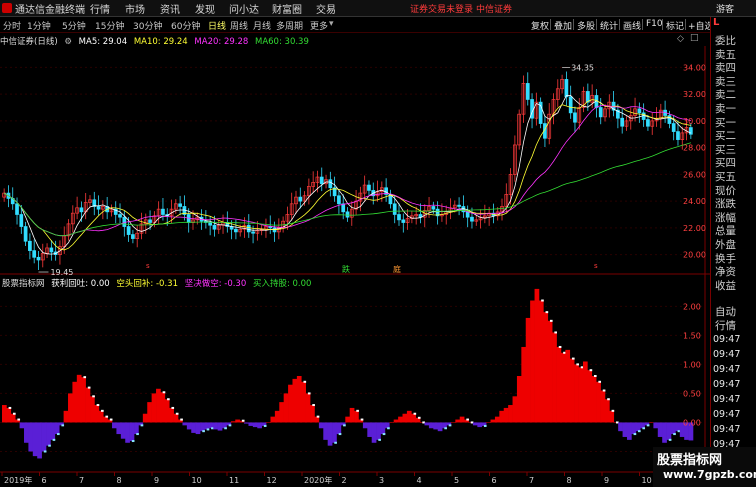 This screenshot has width=756, height=487. Describe the element at coordinates (675, 25) in the screenshot. I see `mark-button: 标记` at that location.